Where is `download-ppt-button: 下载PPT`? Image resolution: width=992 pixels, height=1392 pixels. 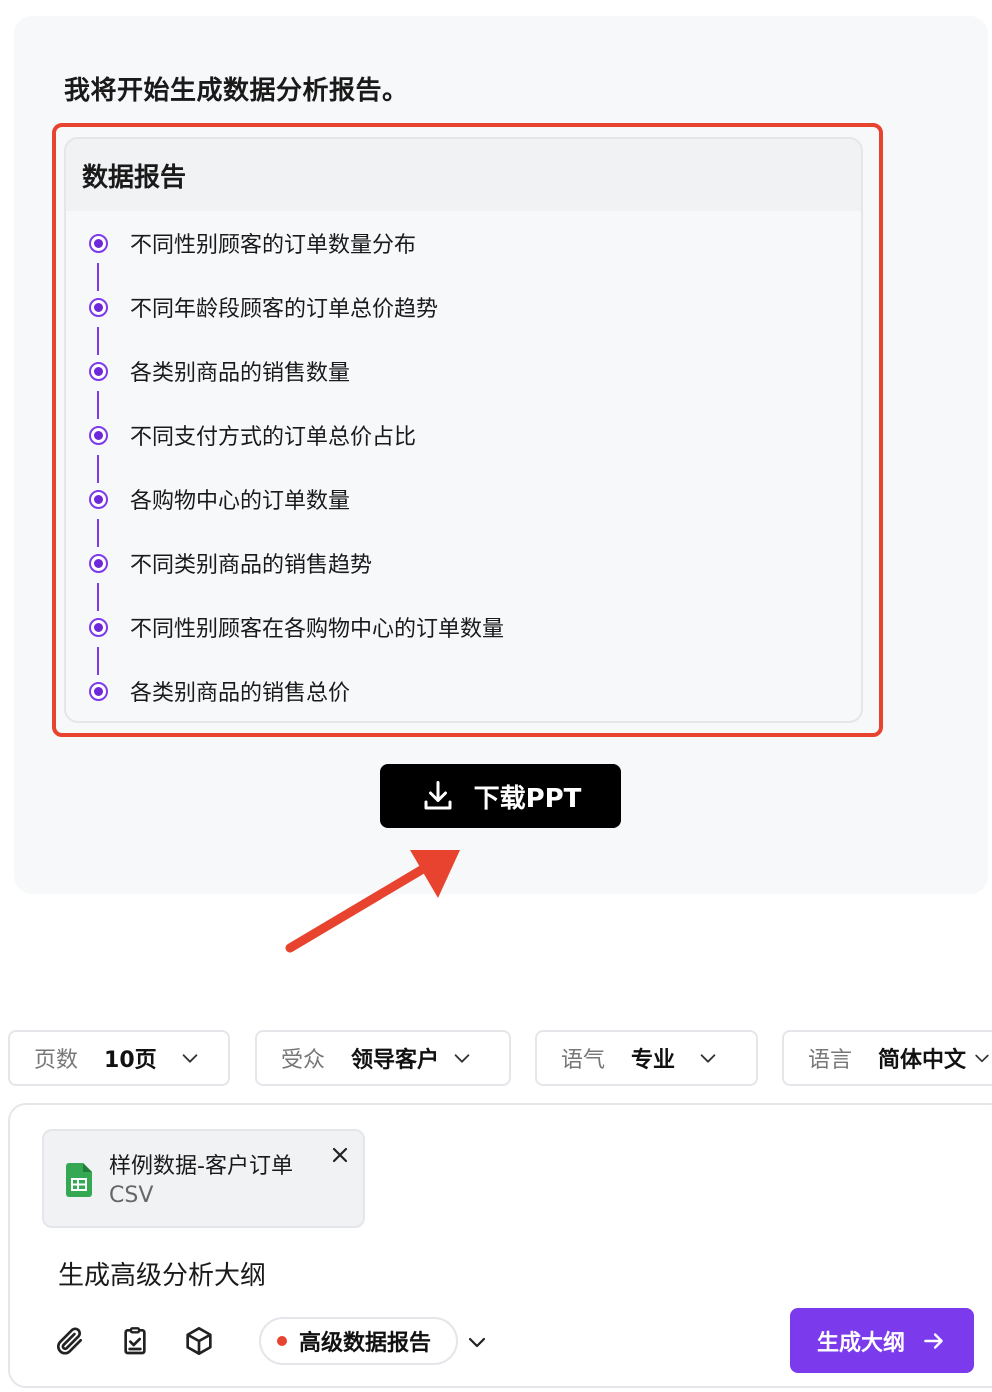
download-ppt-button: 下载PPT is located at coordinates (500, 796).